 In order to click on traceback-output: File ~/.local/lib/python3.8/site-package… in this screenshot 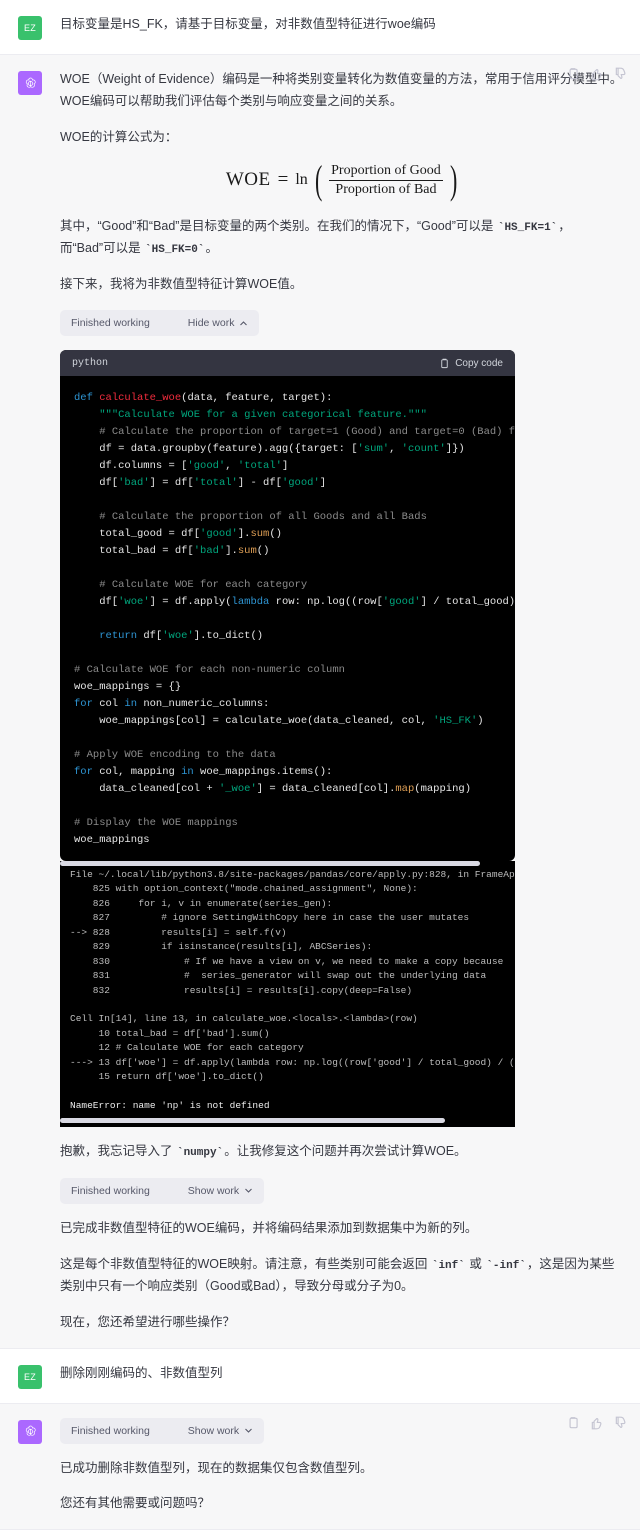, I will do `click(287, 994)`.